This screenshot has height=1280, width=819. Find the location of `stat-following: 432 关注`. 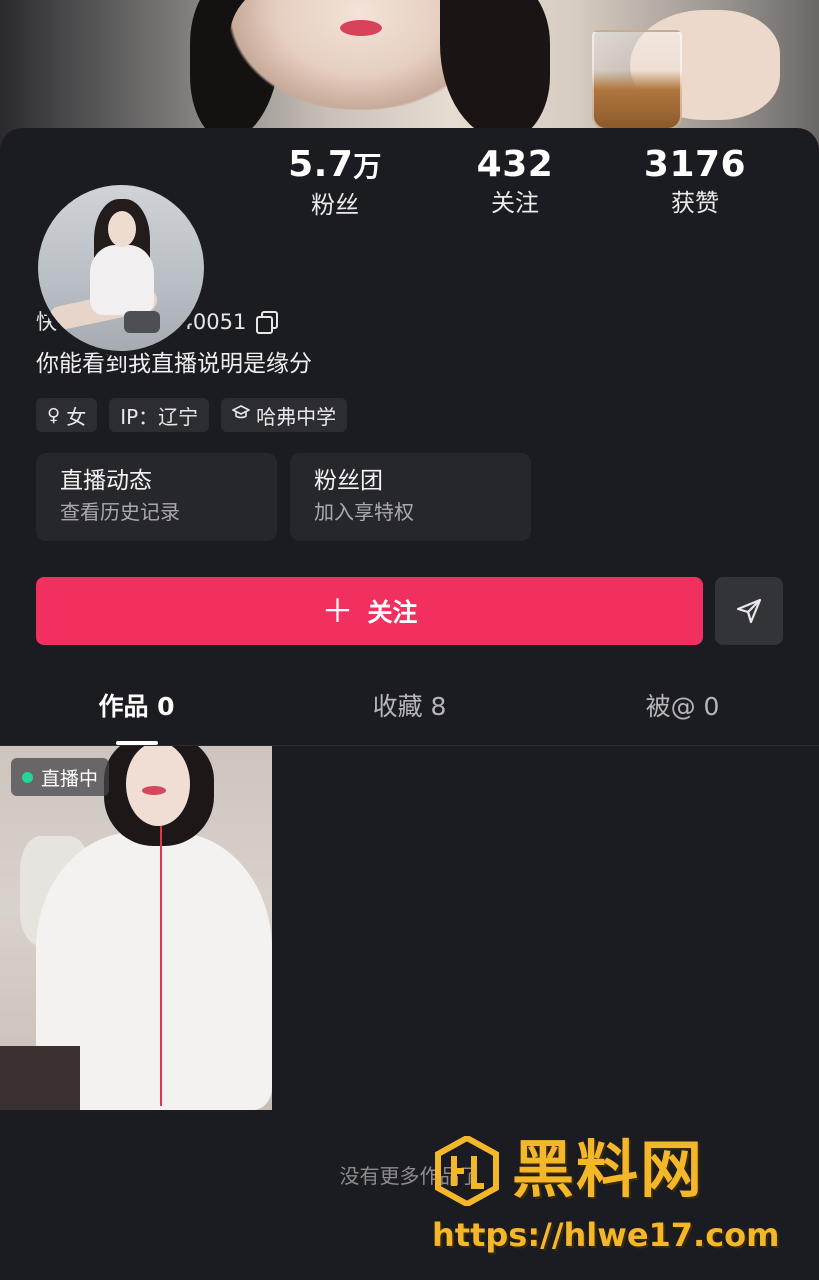

stat-following: 432 关注 is located at coordinates (515, 183).